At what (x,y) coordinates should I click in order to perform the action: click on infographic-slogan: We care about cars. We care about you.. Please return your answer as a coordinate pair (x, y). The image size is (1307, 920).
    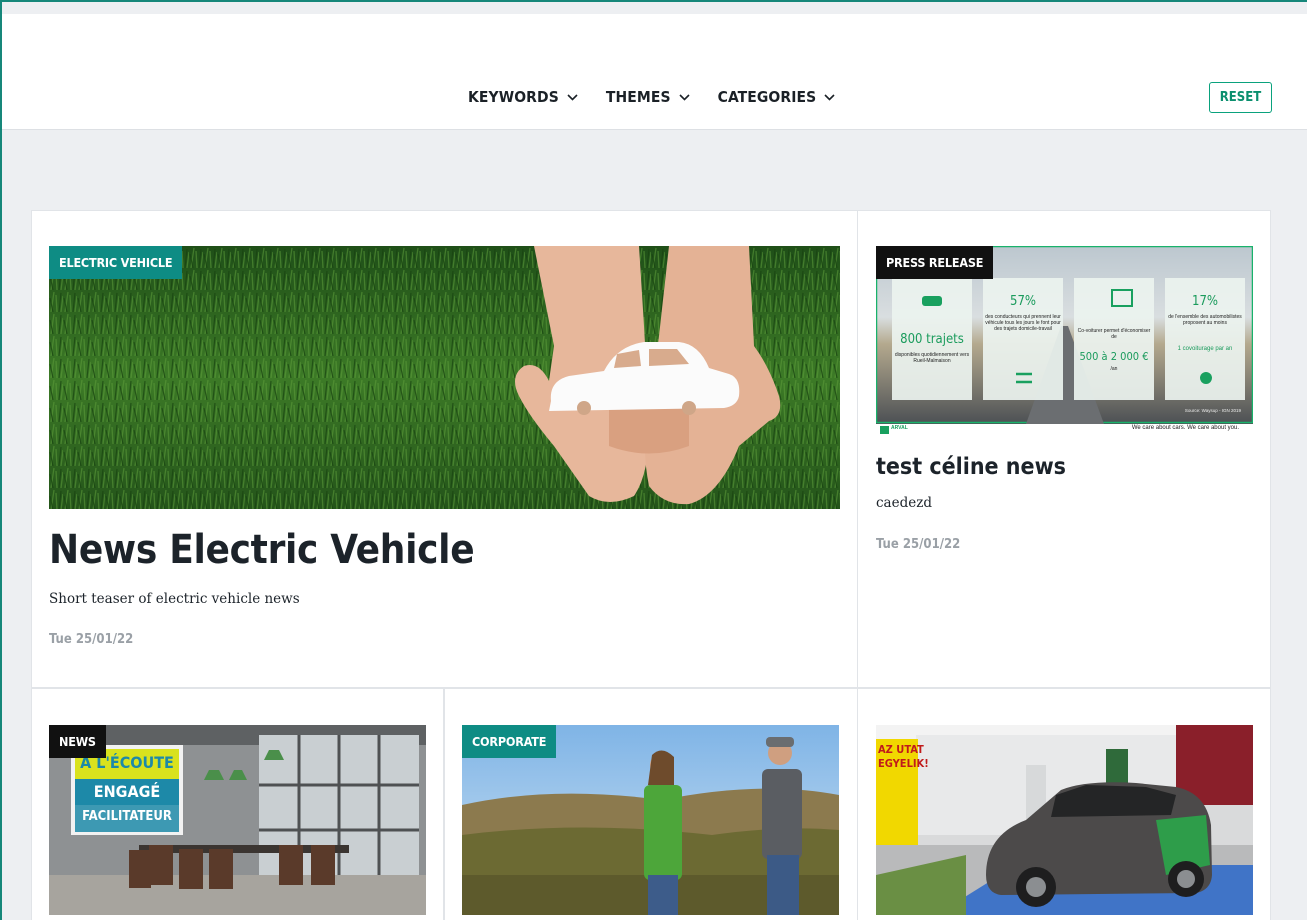
    Looking at the image, I should click on (1185, 428).